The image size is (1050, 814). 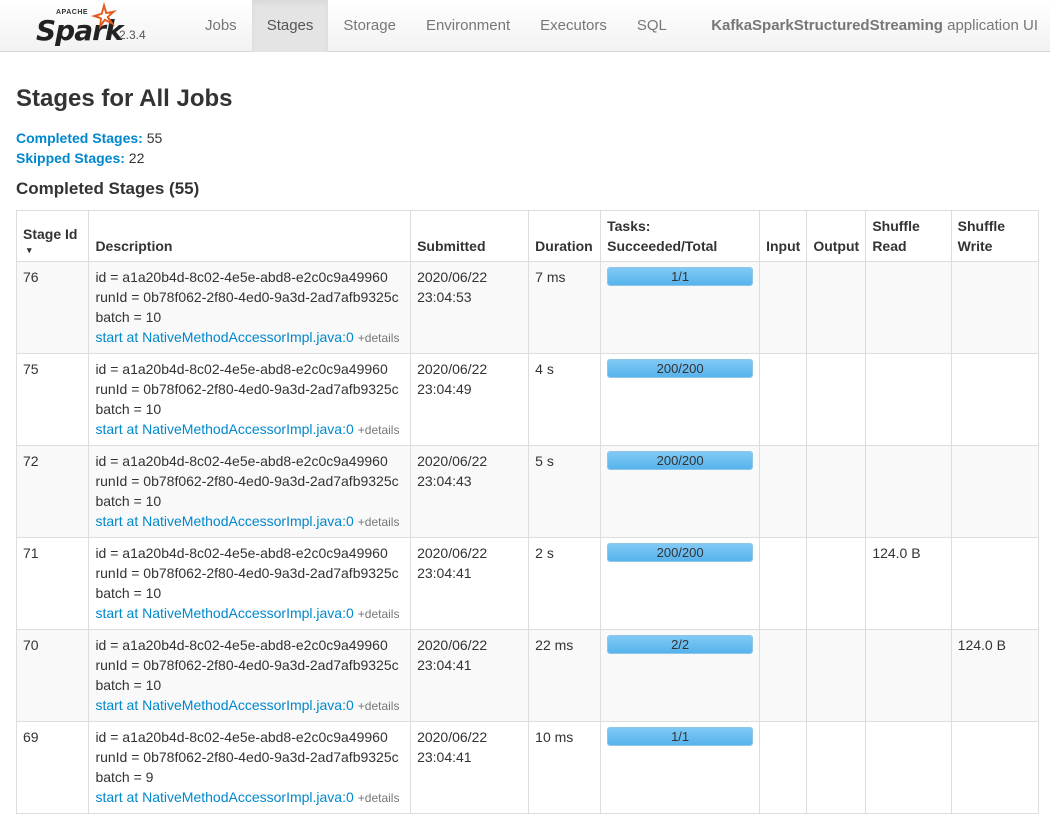 I want to click on stage-summary: Completed Stages: 55 Skipped Stages: 22, so click(x=525, y=148).